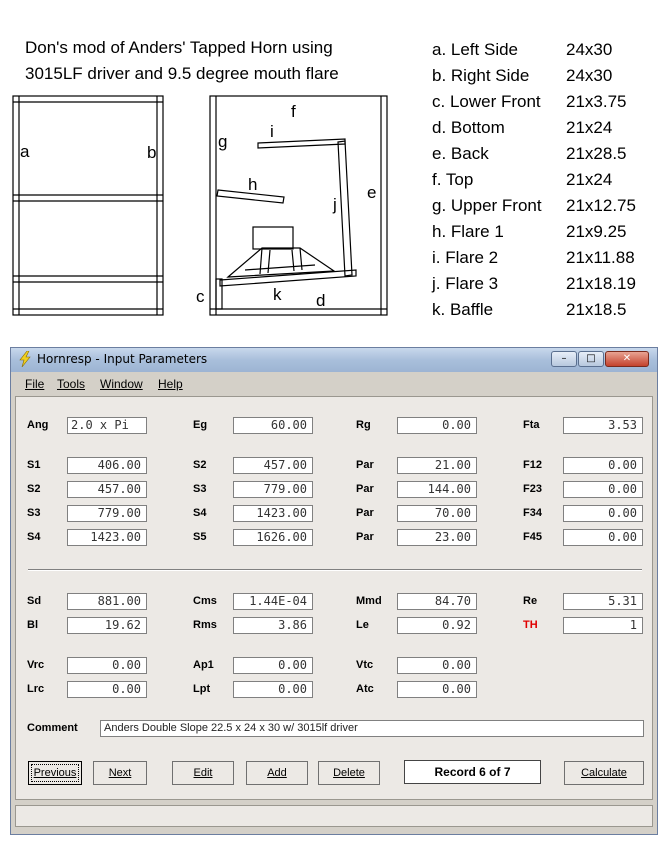 This screenshot has height=841, width=665. I want to click on param-f12-label: F12, so click(532, 465).